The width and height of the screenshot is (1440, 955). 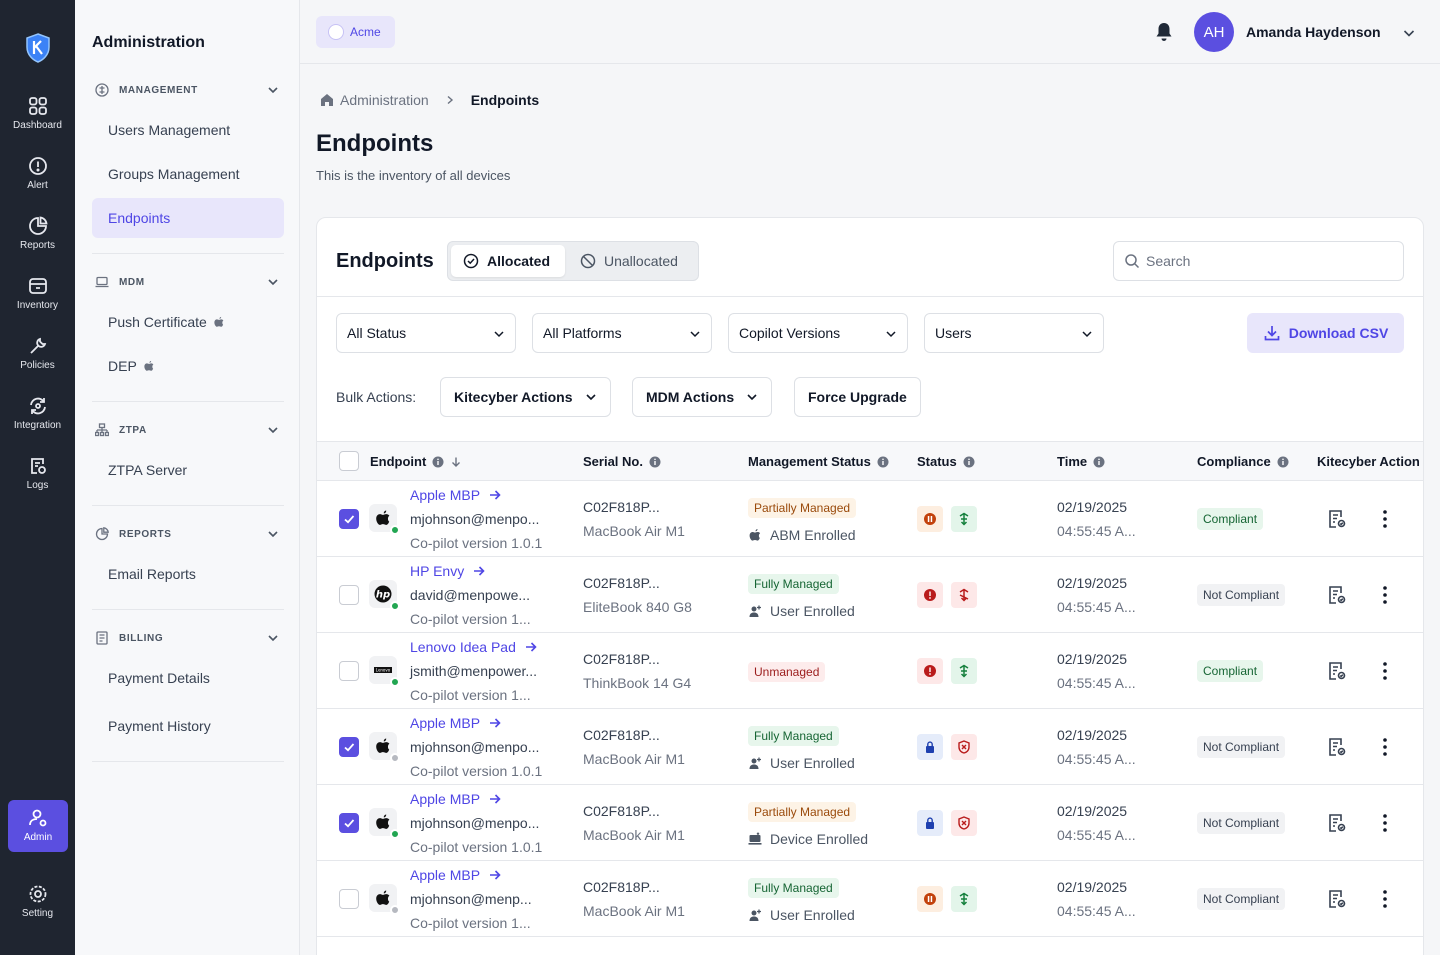 I want to click on rail-item-reports: Reports, so click(x=37, y=233).